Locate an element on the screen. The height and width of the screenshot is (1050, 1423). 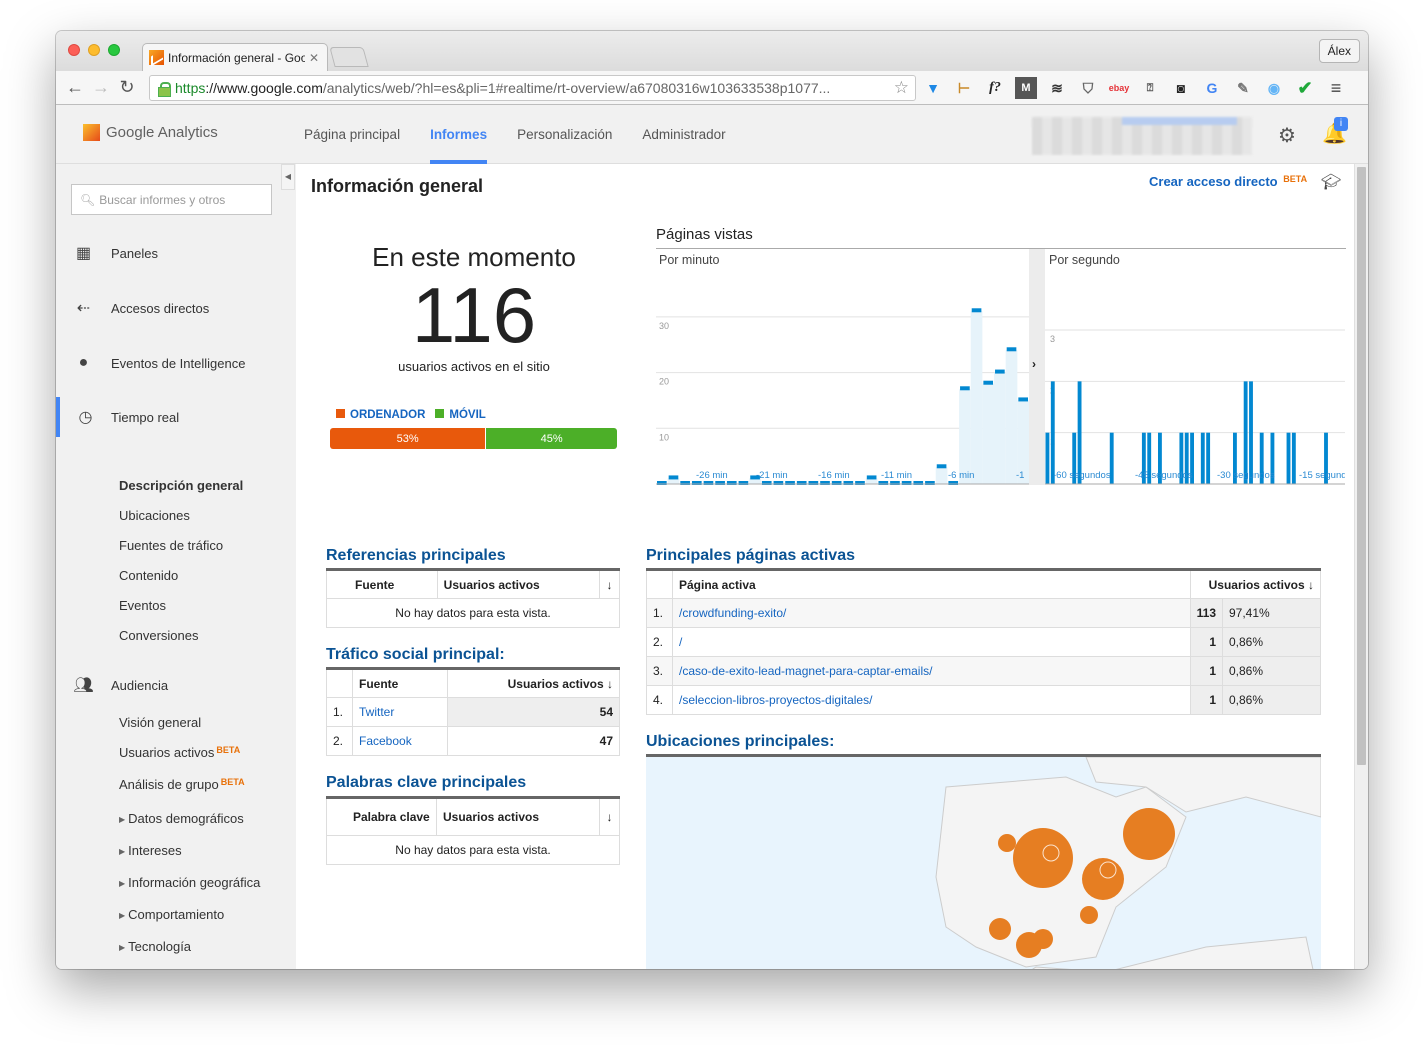
nav-admin: Administrador is located at coordinates (683, 134).